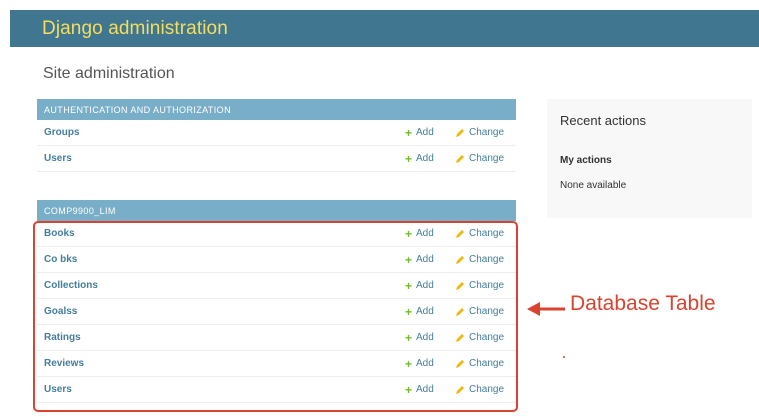 The height and width of the screenshot is (417, 759). I want to click on my-actions-label: My actions, so click(586, 160).